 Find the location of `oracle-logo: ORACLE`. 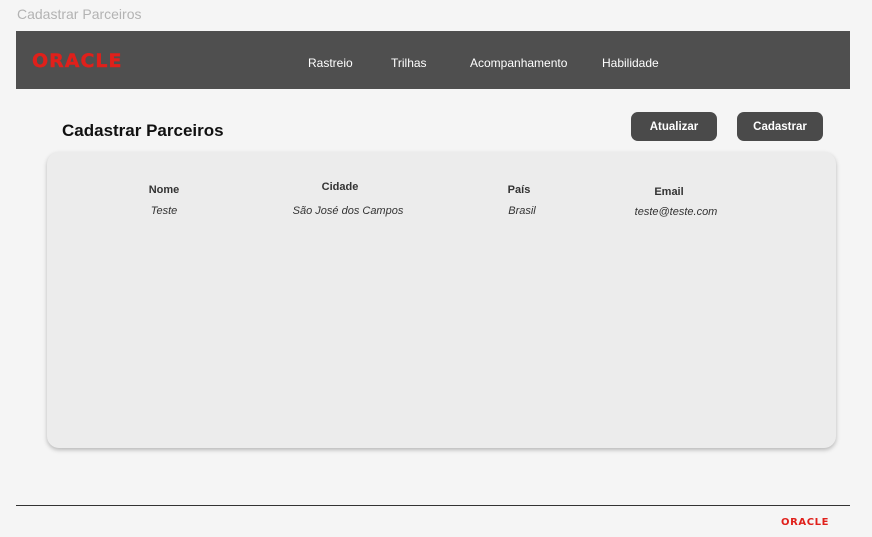

oracle-logo: ORACLE is located at coordinates (77, 61).